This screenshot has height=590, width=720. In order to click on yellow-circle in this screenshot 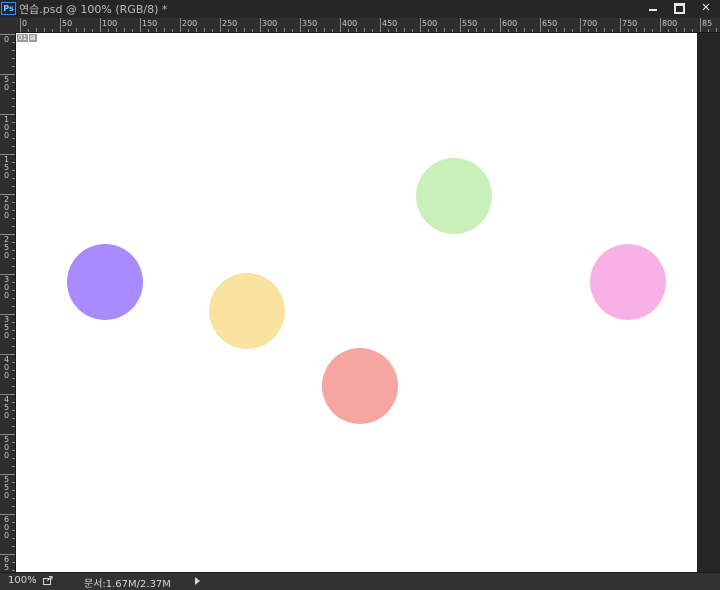, I will do `click(247, 311)`.